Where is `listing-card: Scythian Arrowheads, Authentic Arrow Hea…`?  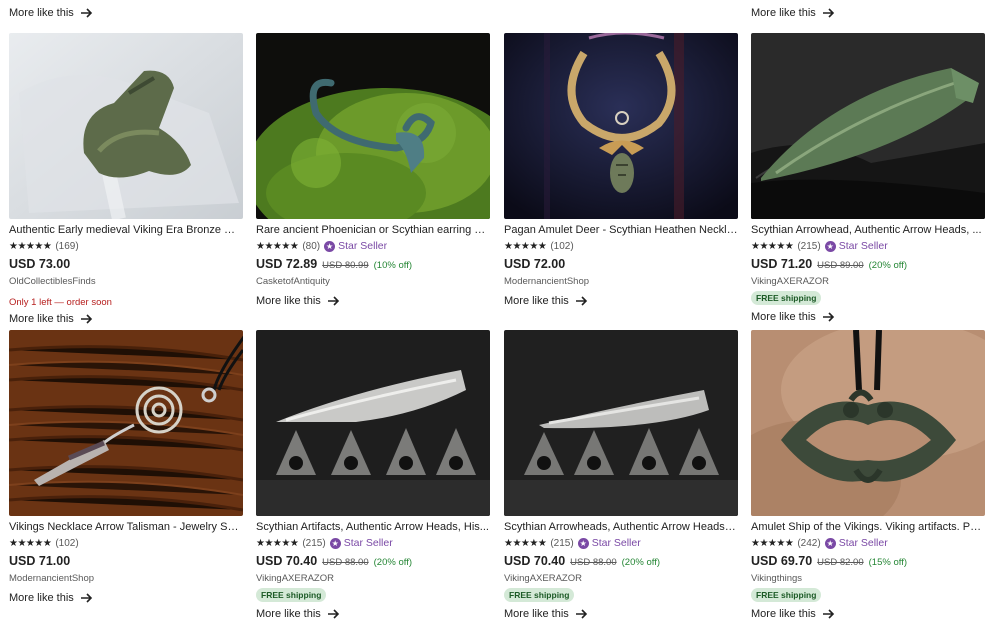
listing-card: Scythian Arrowheads, Authentic Arrow Hea… is located at coordinates (621, 475).